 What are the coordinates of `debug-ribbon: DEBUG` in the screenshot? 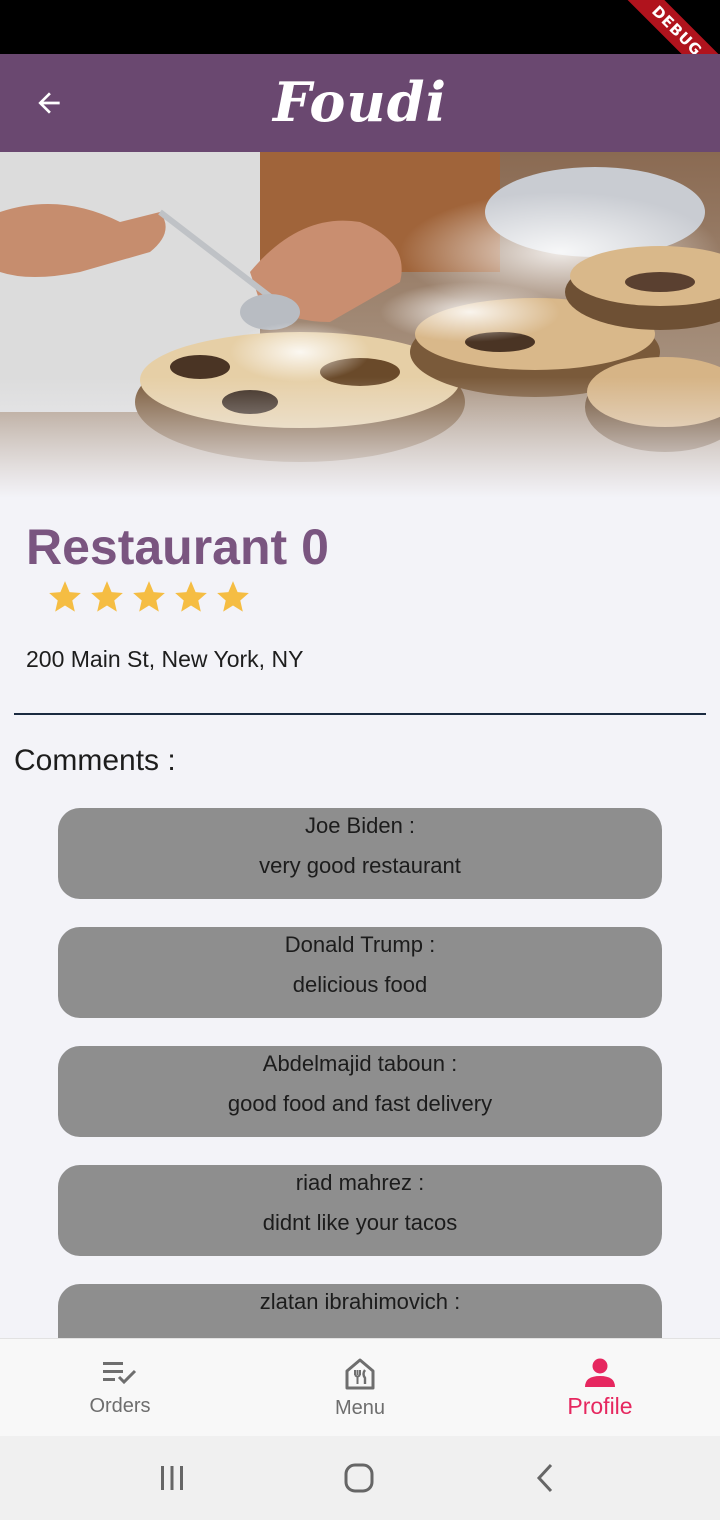 It's located at (663, 27).